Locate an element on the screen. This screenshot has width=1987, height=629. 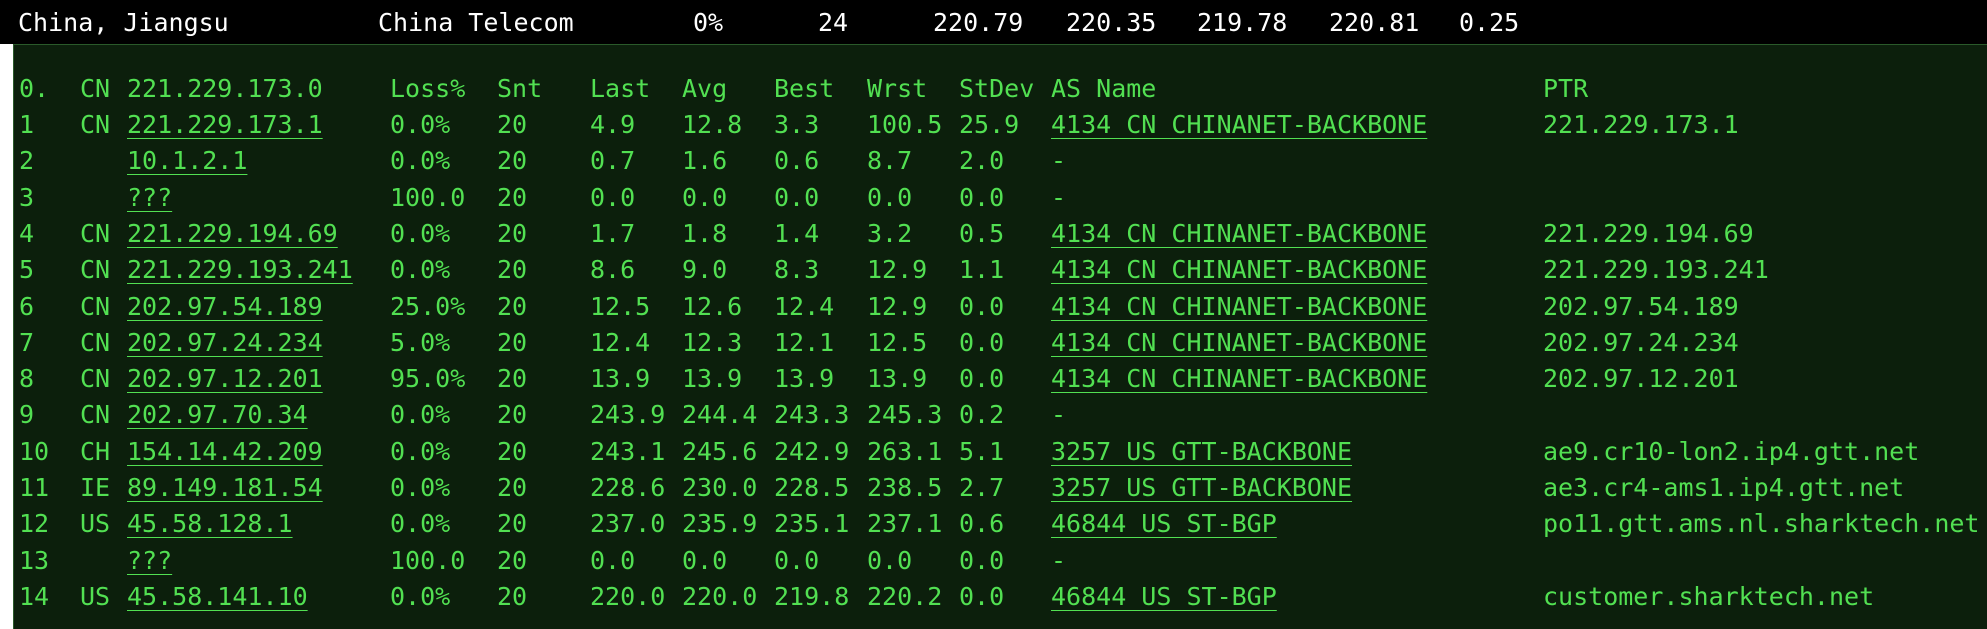
host-link: 154.14.42.209 is located at coordinates (225, 451).